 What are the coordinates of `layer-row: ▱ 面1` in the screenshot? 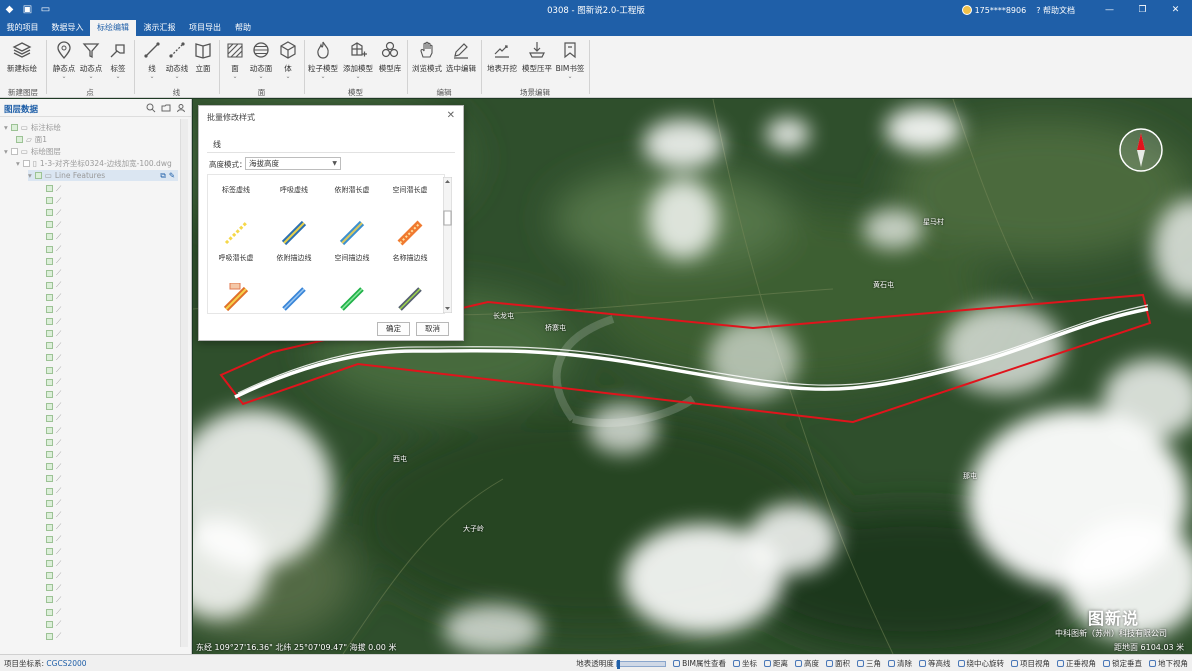 It's located at (31, 139).